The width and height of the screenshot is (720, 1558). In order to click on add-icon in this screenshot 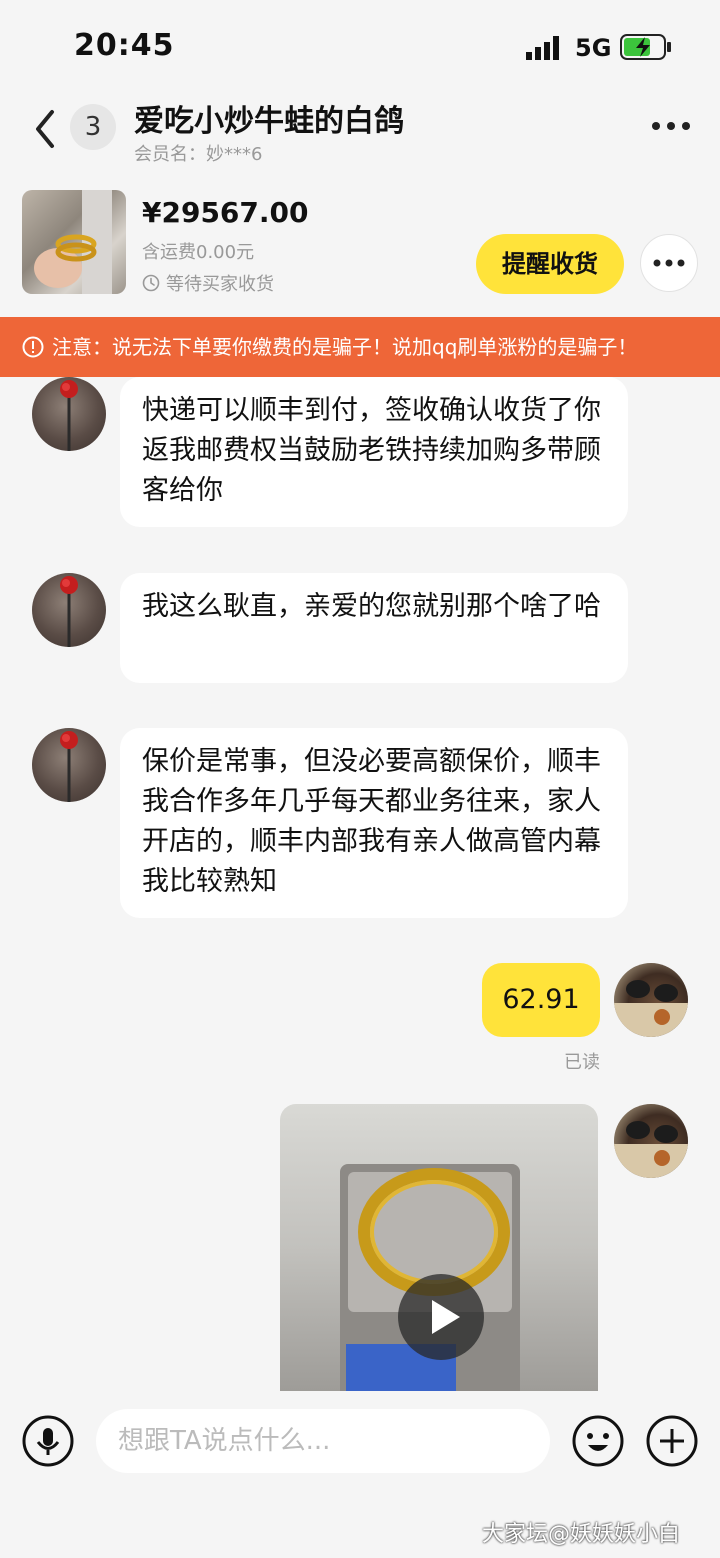, I will do `click(672, 1441)`.